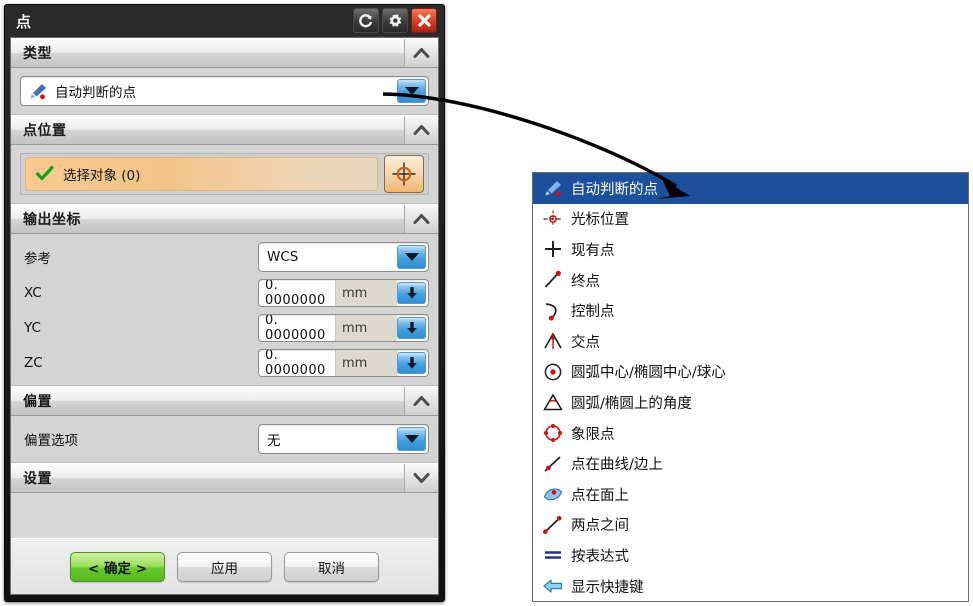 The height and width of the screenshot is (606, 973). Describe the element at coordinates (201, 174) in the screenshot. I see `select-object-row: 选择对象 (0)` at that location.